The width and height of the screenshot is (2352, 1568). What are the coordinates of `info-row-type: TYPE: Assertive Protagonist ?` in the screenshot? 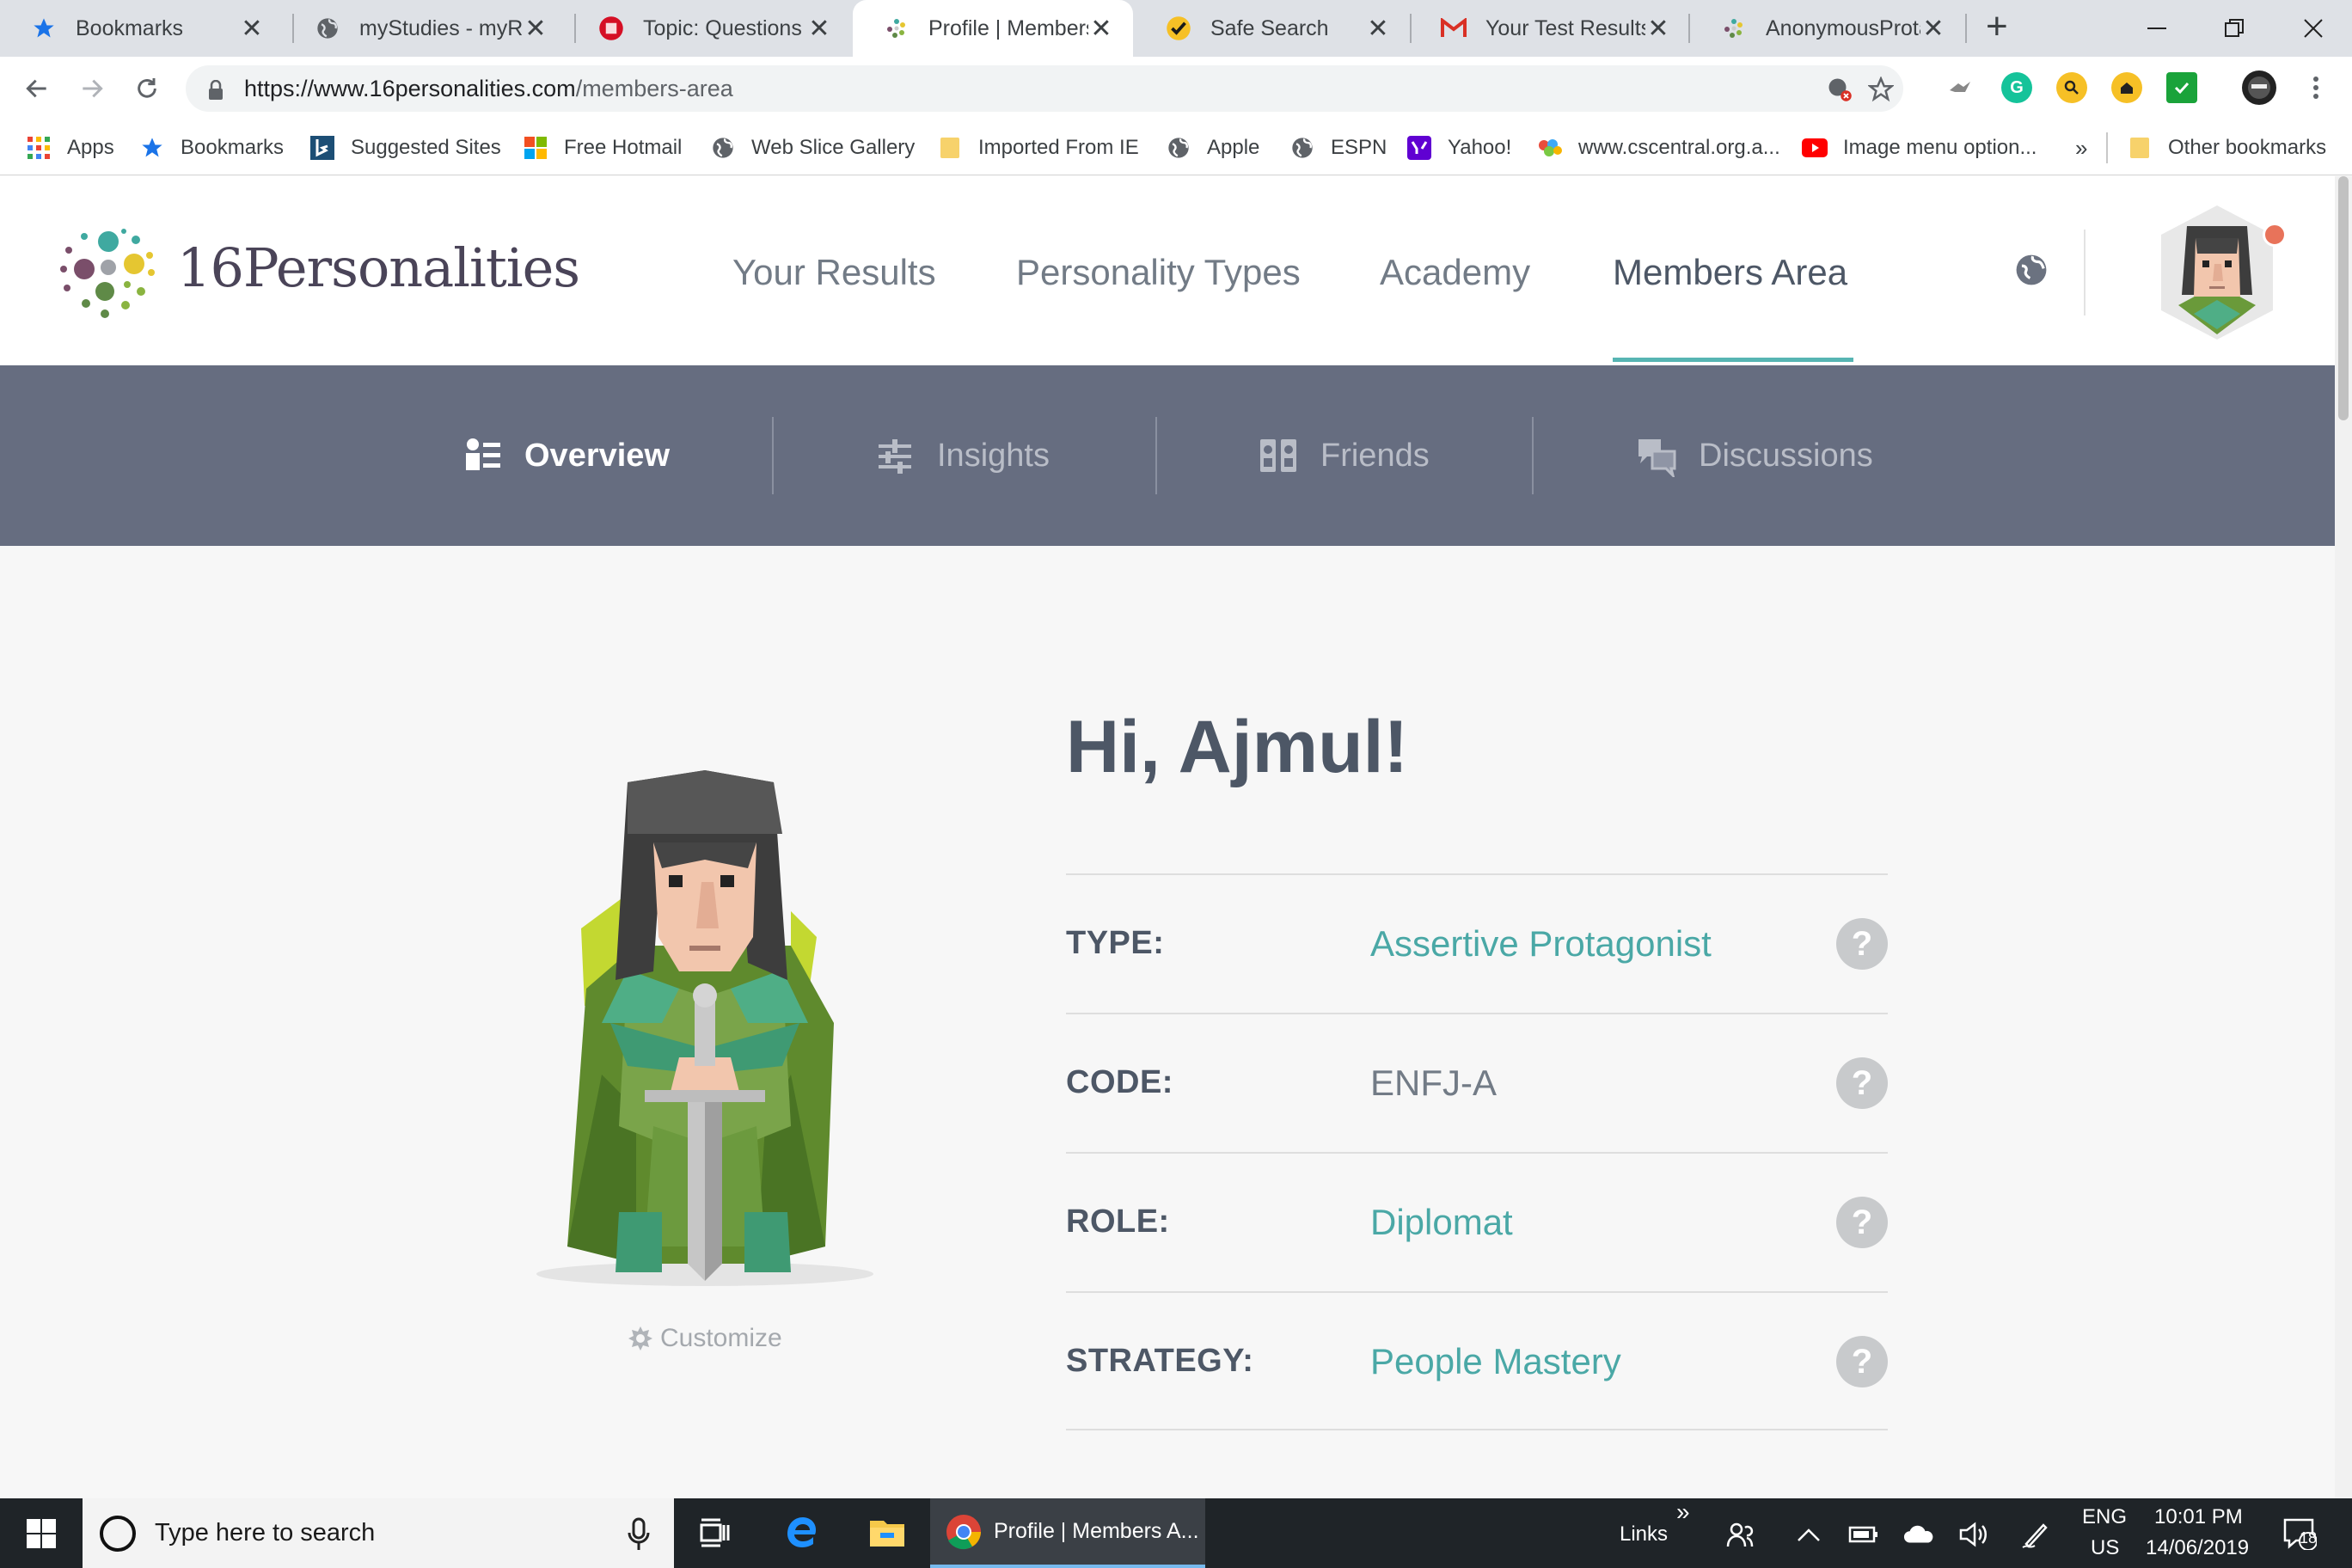 It's located at (1477, 943).